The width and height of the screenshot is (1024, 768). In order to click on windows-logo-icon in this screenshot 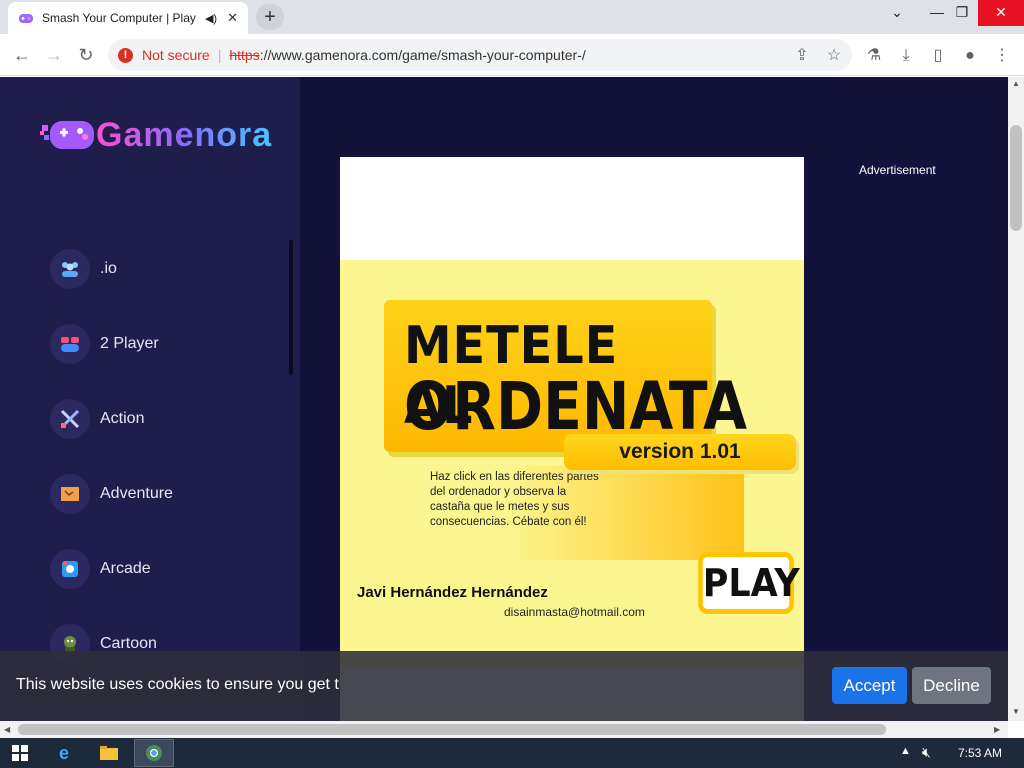, I will do `click(20, 753)`.